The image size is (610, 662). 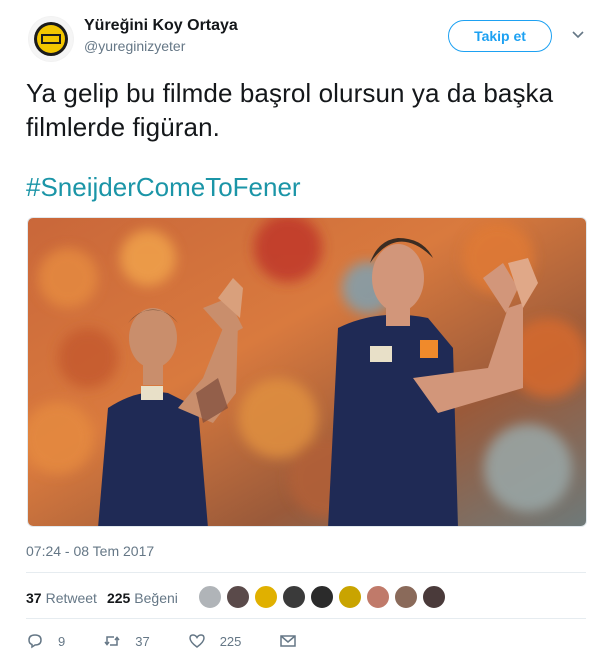 I want to click on like-count: 225, so click(x=230, y=641).